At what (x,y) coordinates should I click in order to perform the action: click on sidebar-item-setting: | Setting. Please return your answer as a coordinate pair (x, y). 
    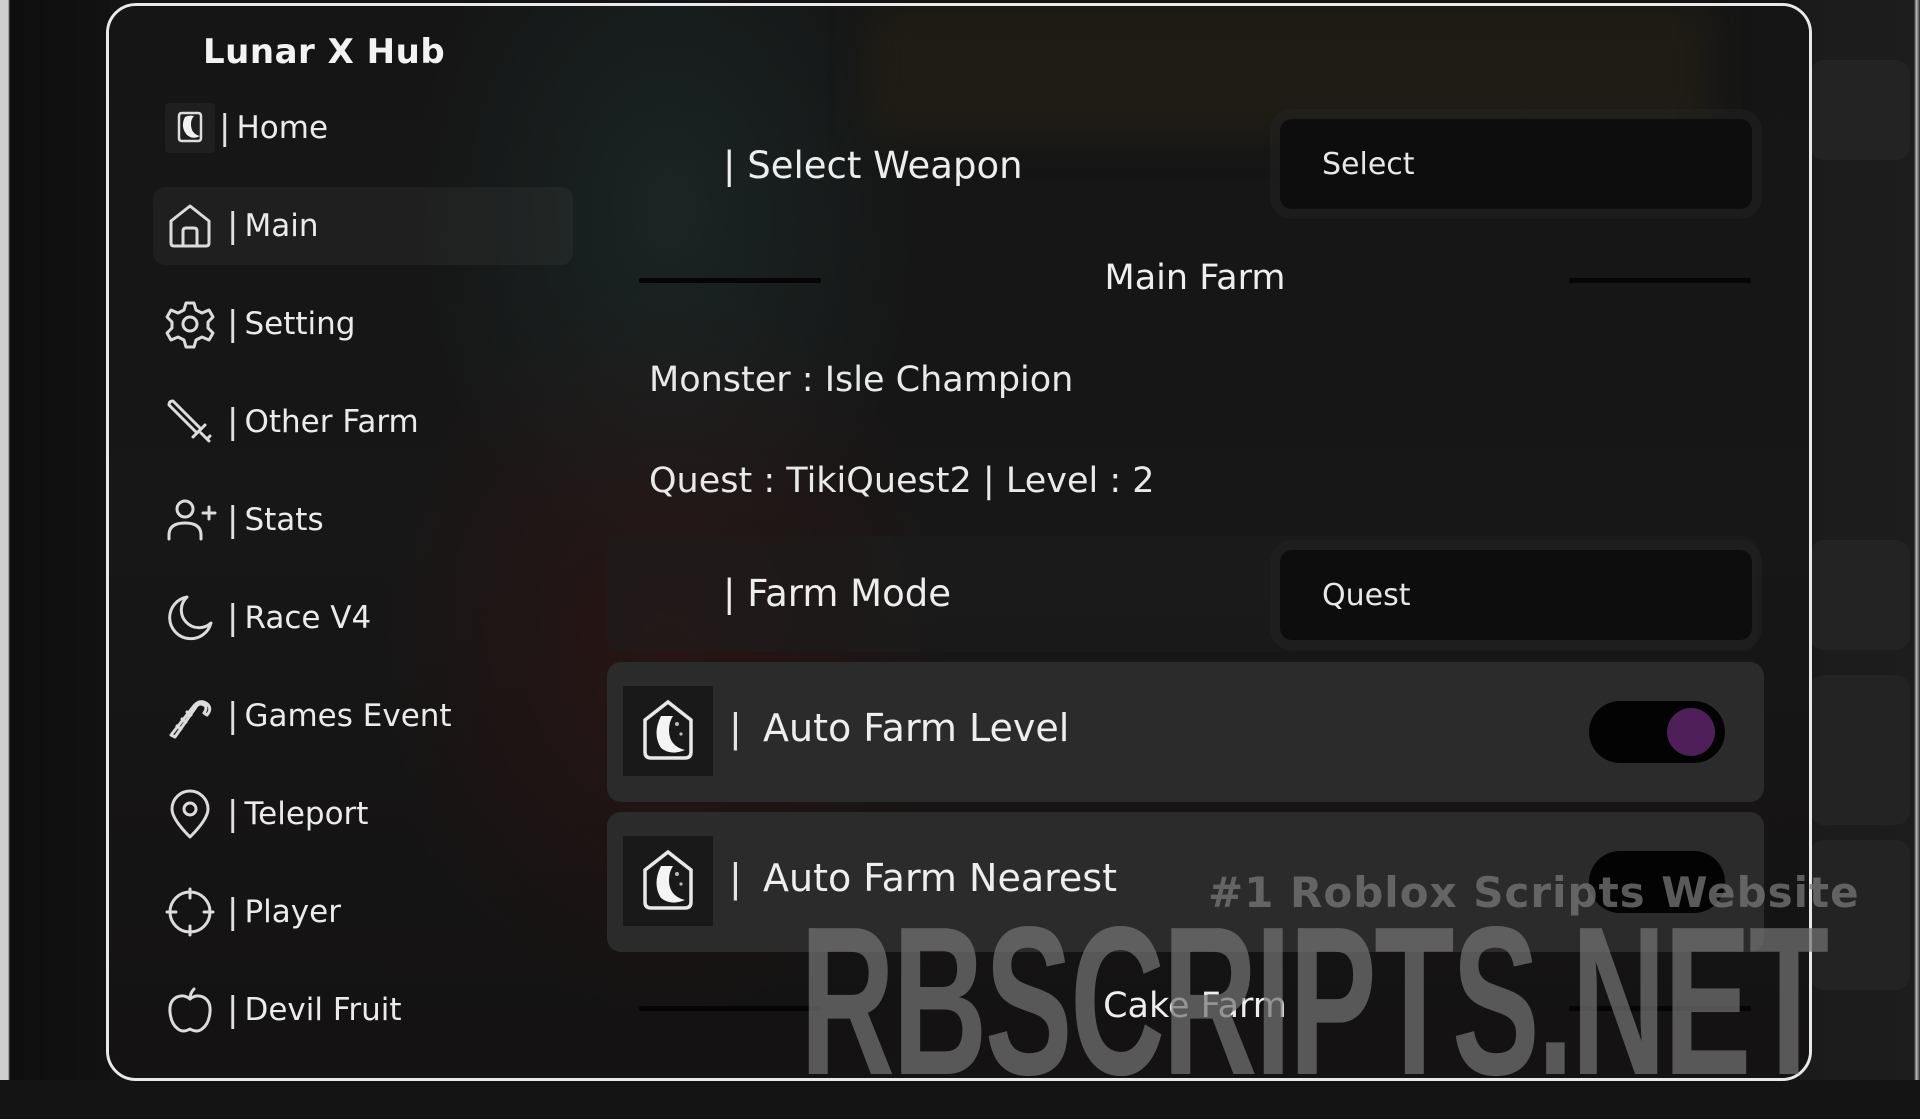
    Looking at the image, I should click on (363, 324).